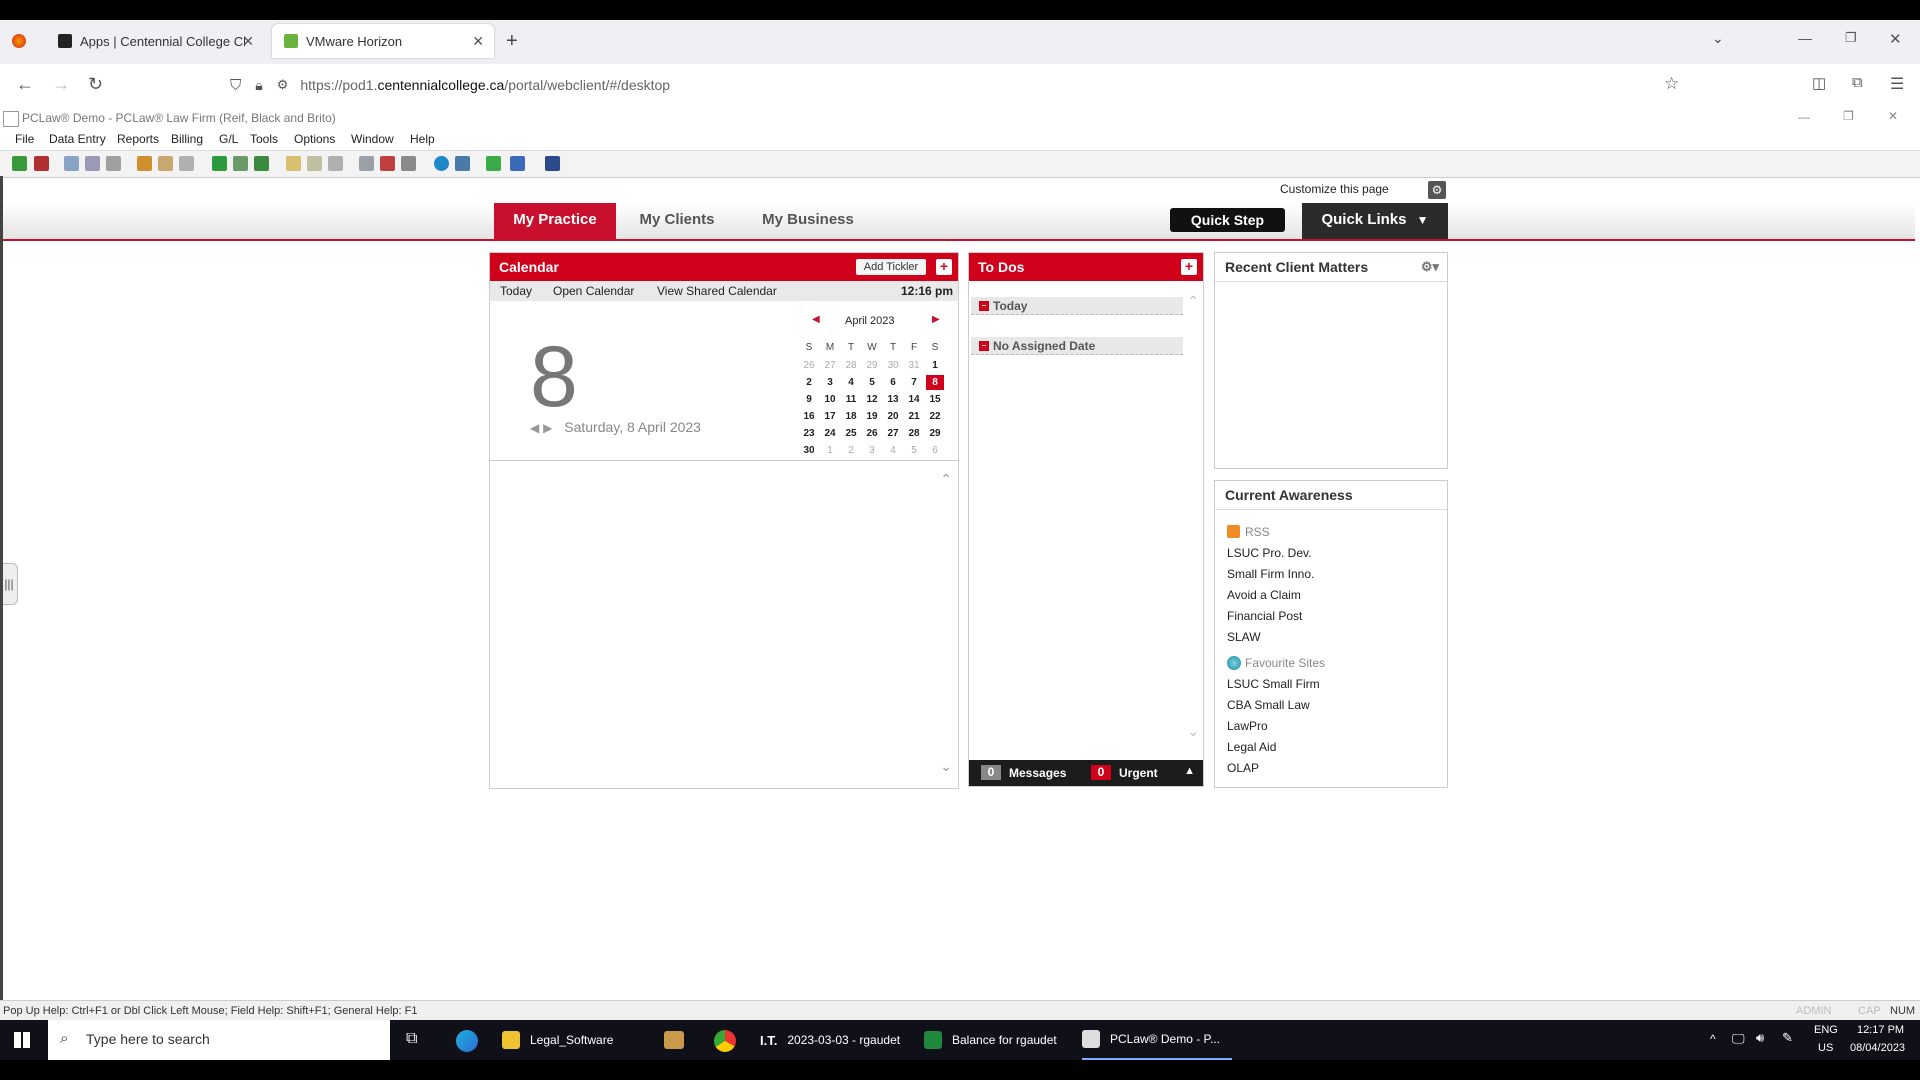 This screenshot has width=1920, height=1080. I want to click on back-arrow-icon: ←, so click(25, 84).